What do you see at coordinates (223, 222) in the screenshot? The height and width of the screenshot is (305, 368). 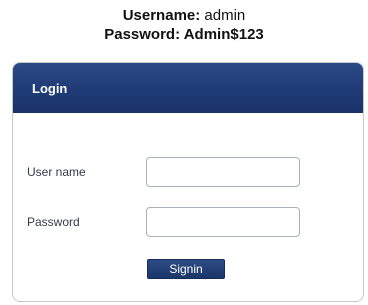 I see `password-input` at bounding box center [223, 222].